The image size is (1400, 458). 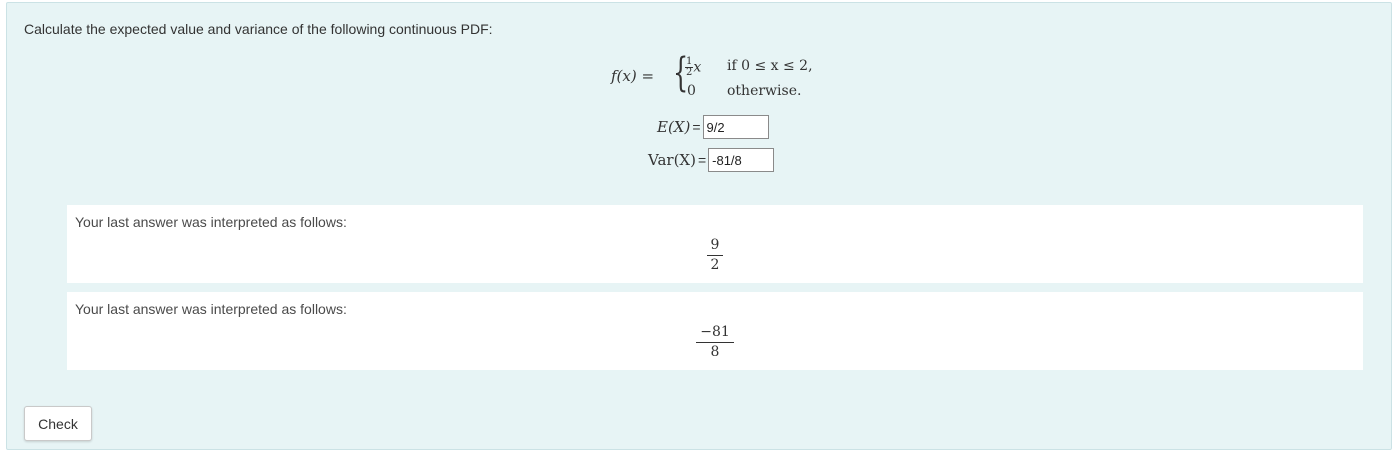 I want to click on expected-eq: =, so click(x=696, y=127).